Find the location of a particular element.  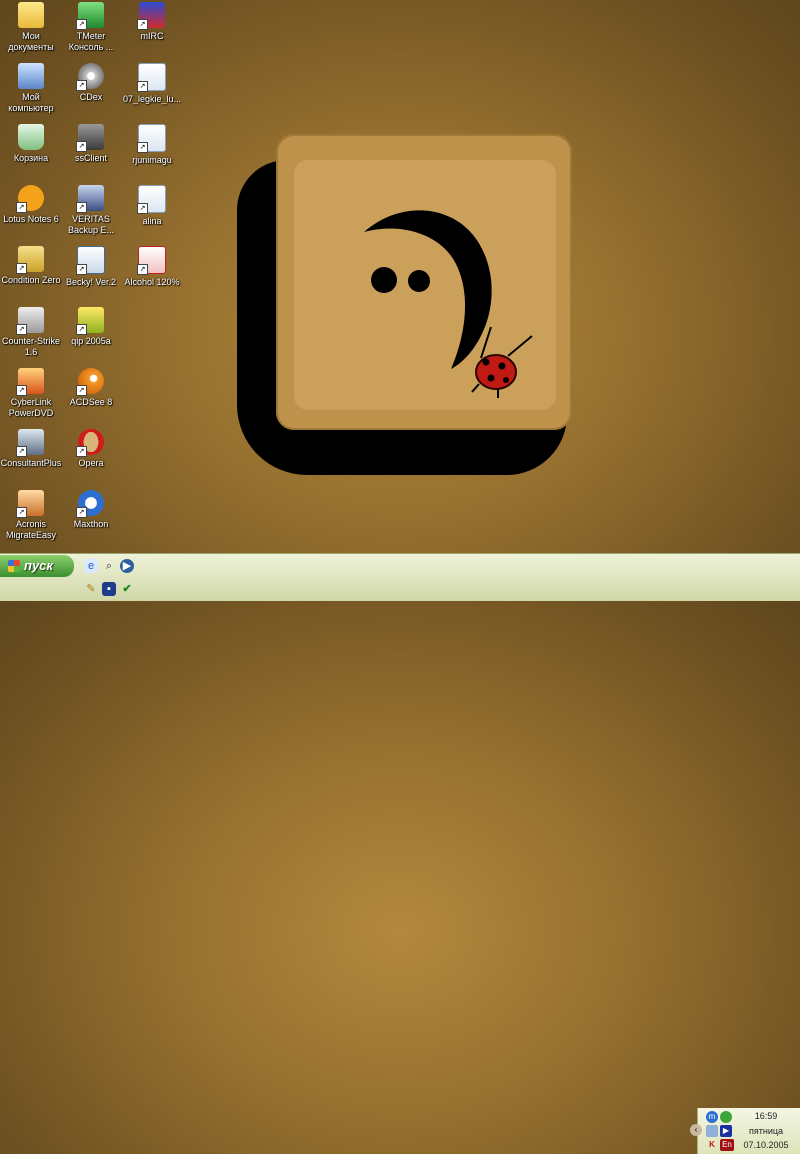

desktop-icon-acdsee: ↗ ACDSee 8 is located at coordinates (91, 388).